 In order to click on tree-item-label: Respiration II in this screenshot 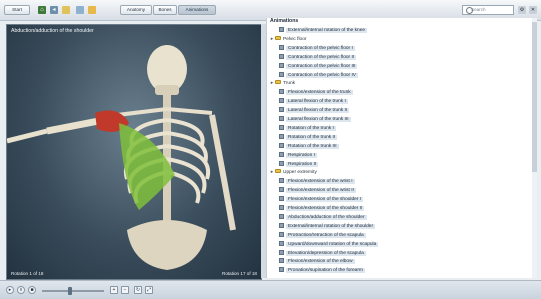, I will do `click(302, 164)`.